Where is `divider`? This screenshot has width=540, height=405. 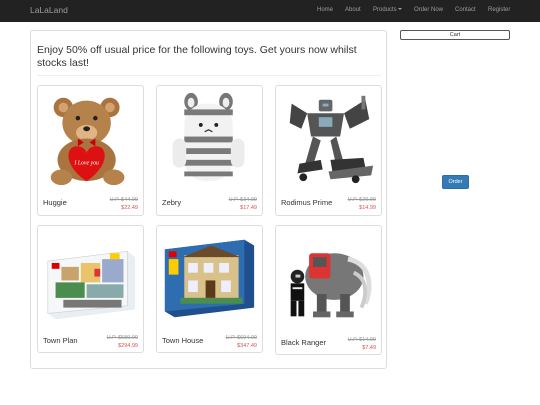 divider is located at coordinates (209, 75).